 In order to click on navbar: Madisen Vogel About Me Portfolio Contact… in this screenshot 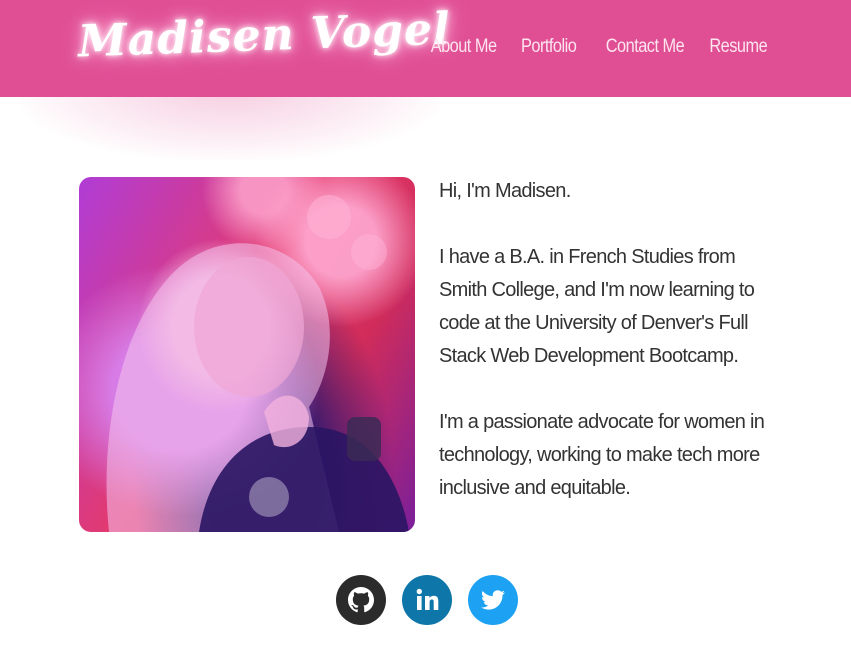, I will do `click(425, 48)`.